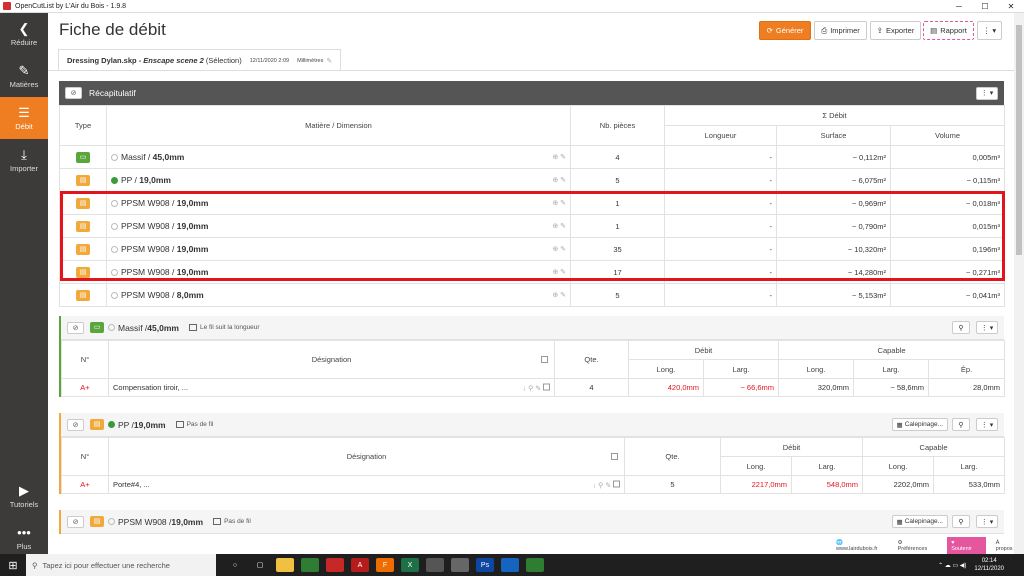 The height and width of the screenshot is (576, 1024). I want to click on sidebar-item-cutlist: ☰ Débit, so click(24, 118).